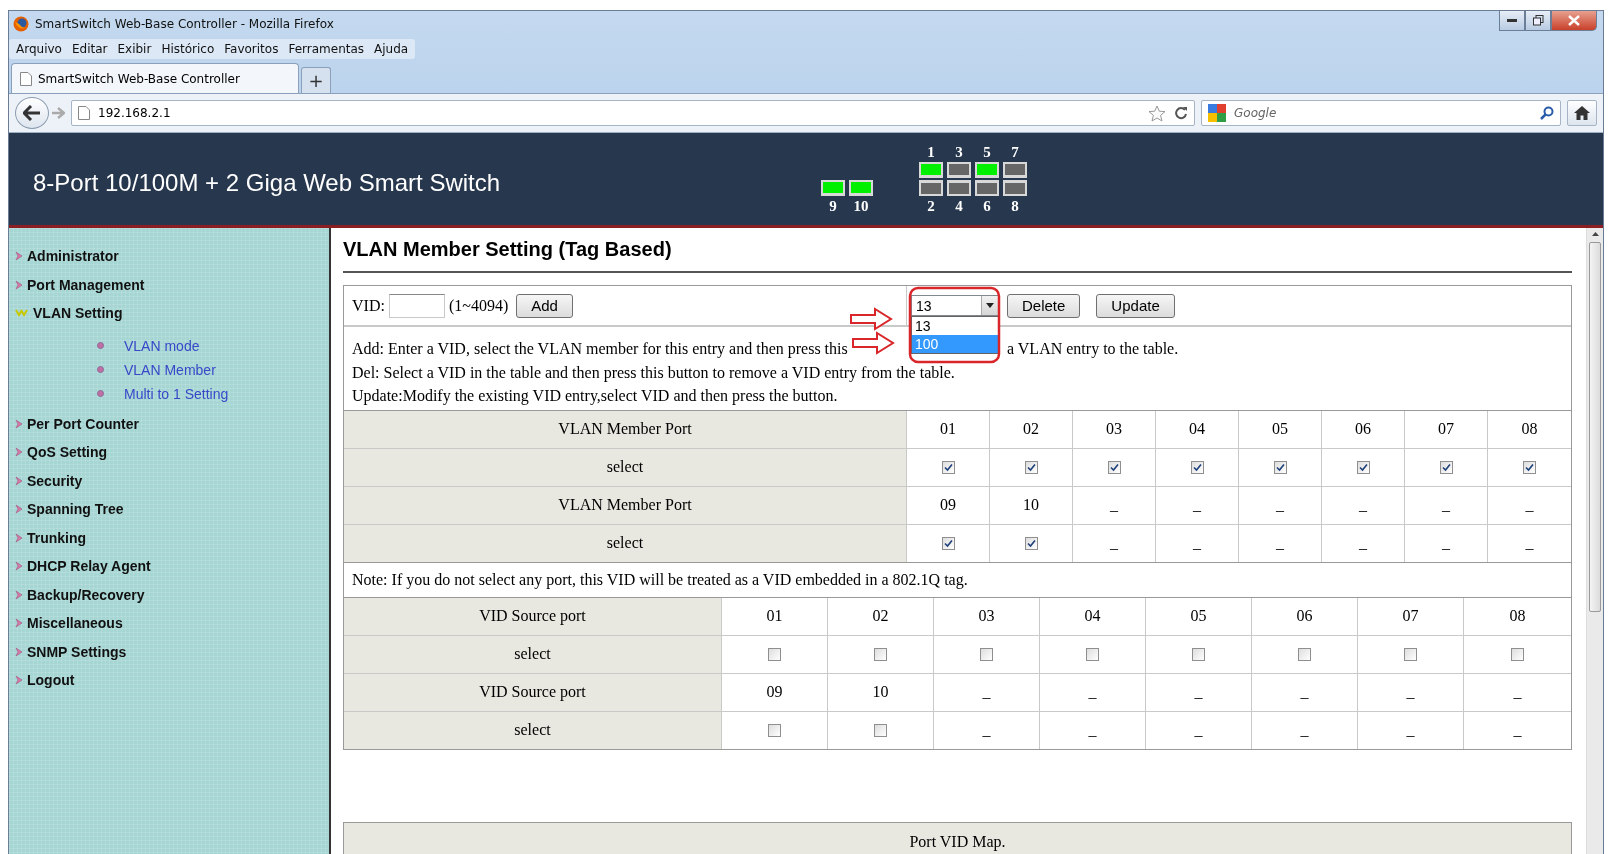  Describe the element at coordinates (170, 369) in the screenshot. I see `submenu-link: VLAN Member` at that location.